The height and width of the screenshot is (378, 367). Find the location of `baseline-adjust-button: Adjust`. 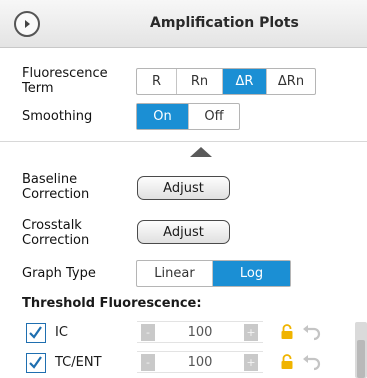

baseline-adjust-button: Adjust is located at coordinates (183, 188).